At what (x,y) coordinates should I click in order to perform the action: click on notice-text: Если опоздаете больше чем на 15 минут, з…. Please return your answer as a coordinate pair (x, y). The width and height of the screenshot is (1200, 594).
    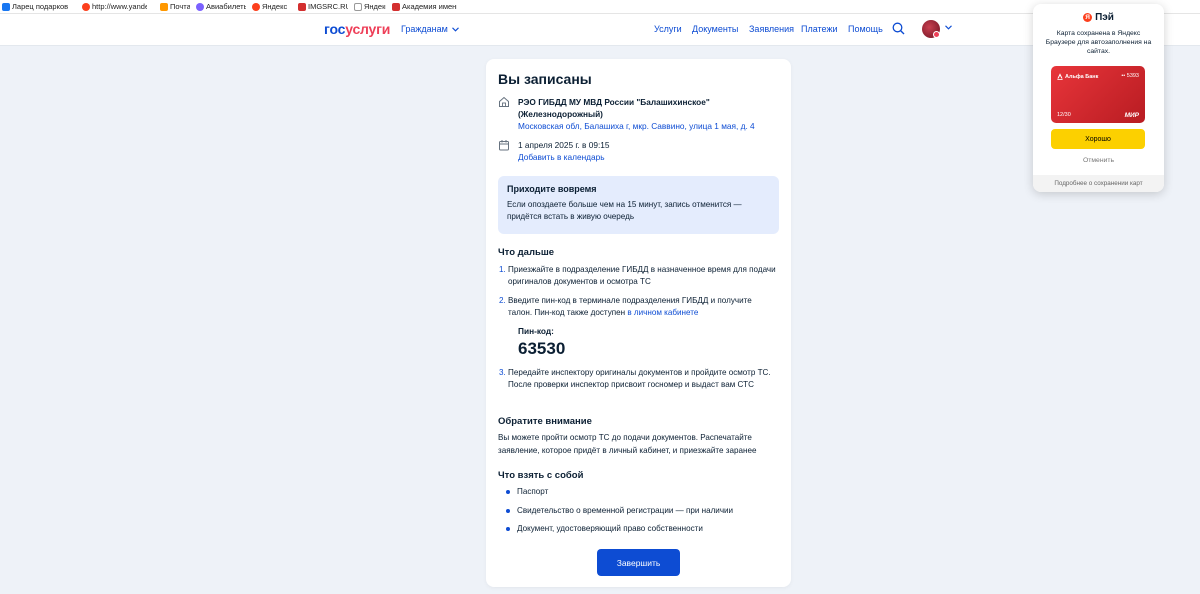
    Looking at the image, I should click on (624, 210).